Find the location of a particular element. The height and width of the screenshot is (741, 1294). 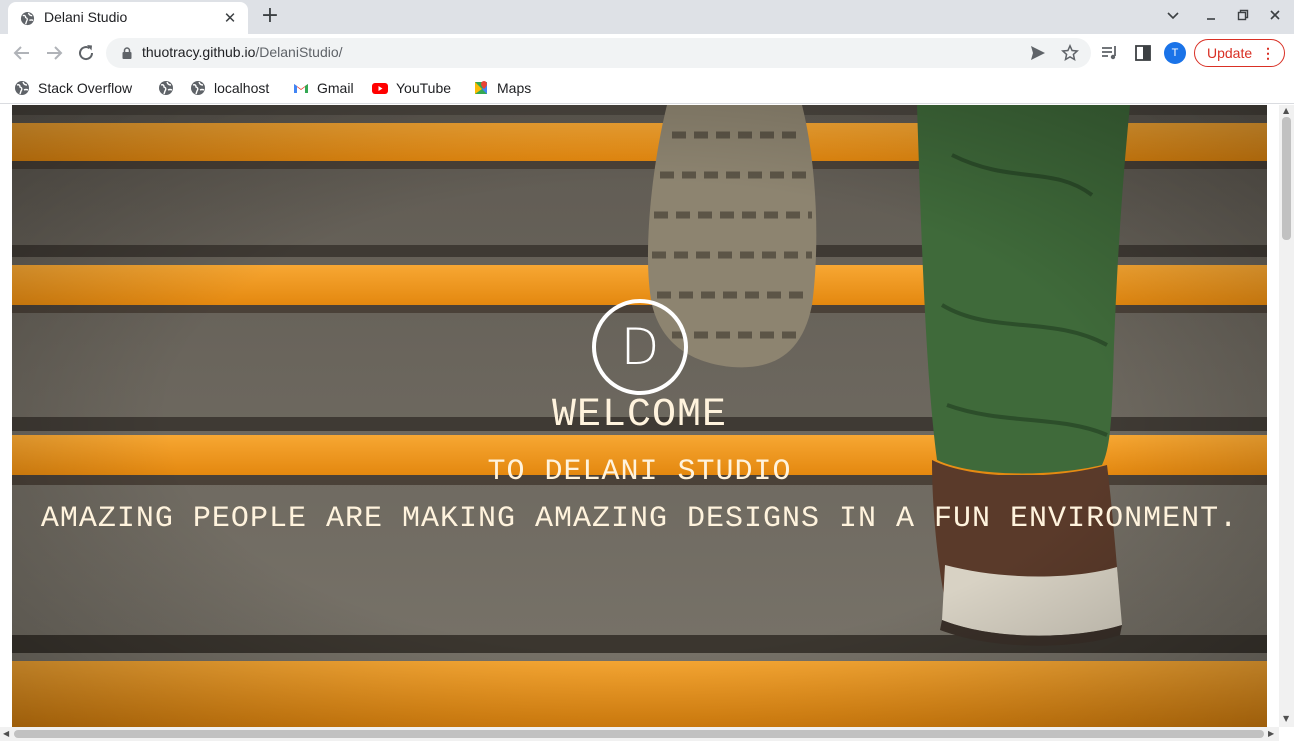

close-window-icon is located at coordinates (1275, 17).